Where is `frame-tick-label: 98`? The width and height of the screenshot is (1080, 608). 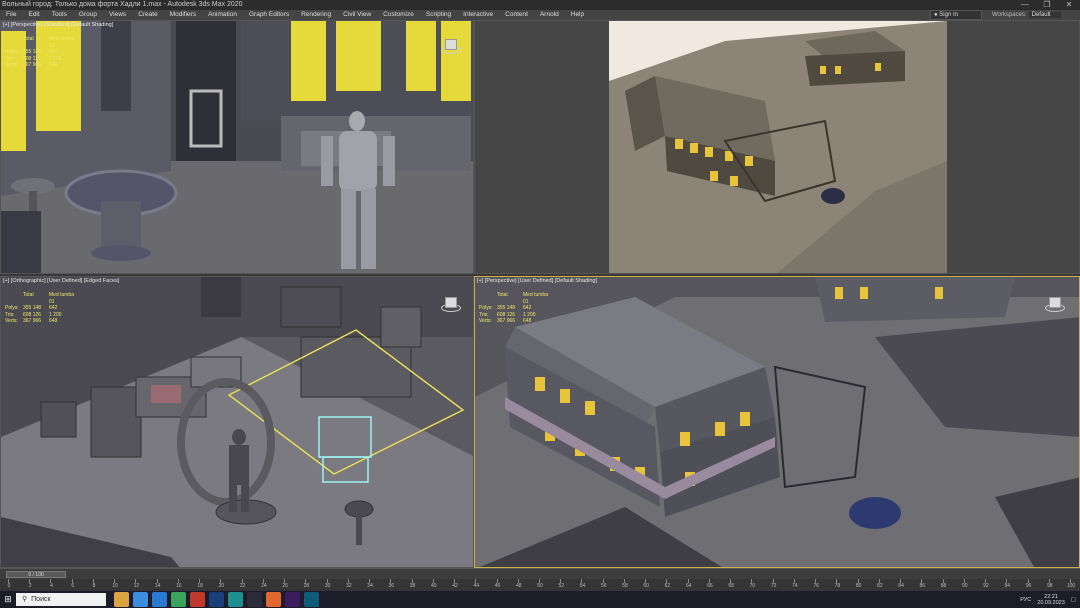 frame-tick-label: 98 is located at coordinates (1049, 586).